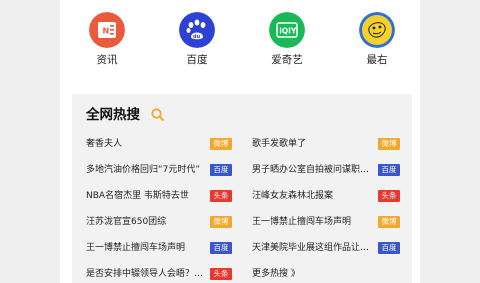 The image size is (480, 283). What do you see at coordinates (377, 60) in the screenshot?
I see `app-label: 最右` at bounding box center [377, 60].